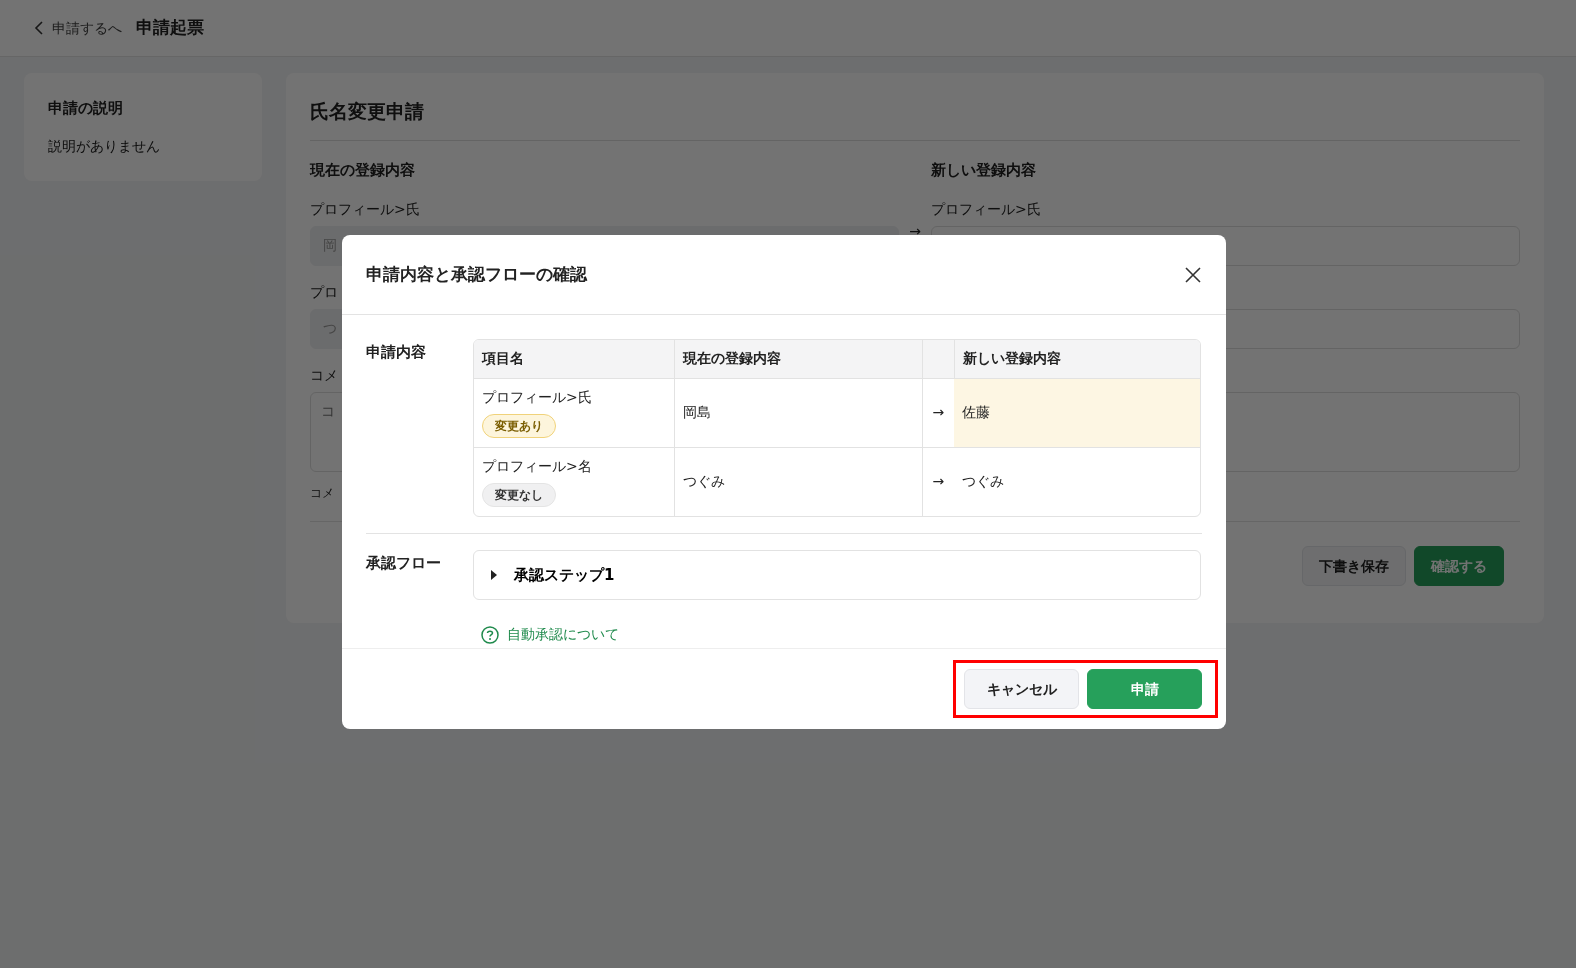 Image resolution: width=1576 pixels, height=968 pixels. I want to click on dialog-button: 申請, so click(1144, 689).